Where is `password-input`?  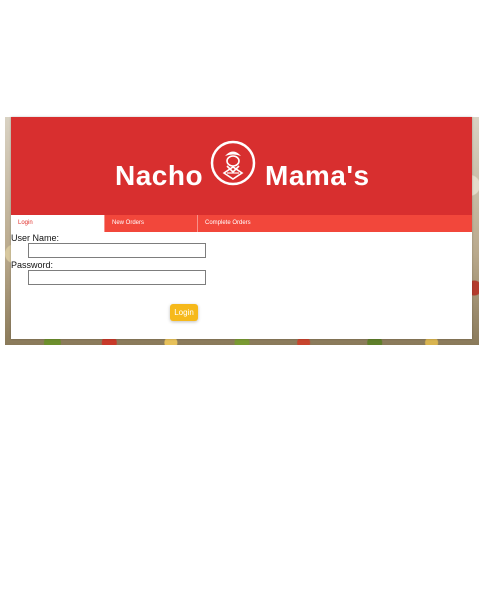 password-input is located at coordinates (117, 277).